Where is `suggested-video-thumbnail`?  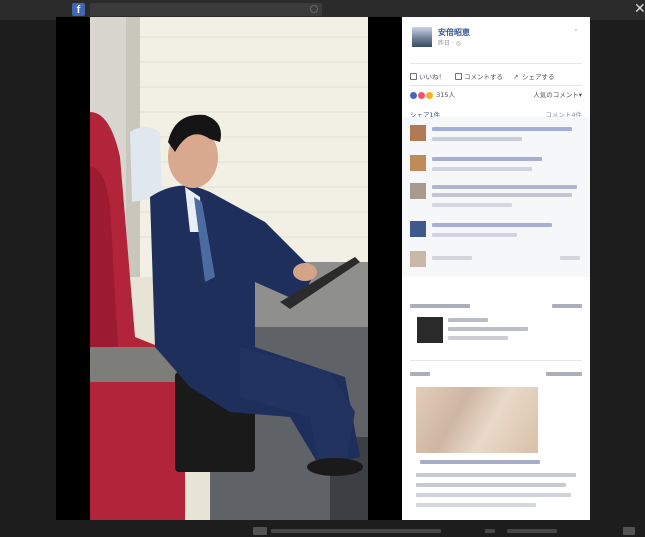
suggested-video-thumbnail is located at coordinates (477, 420).